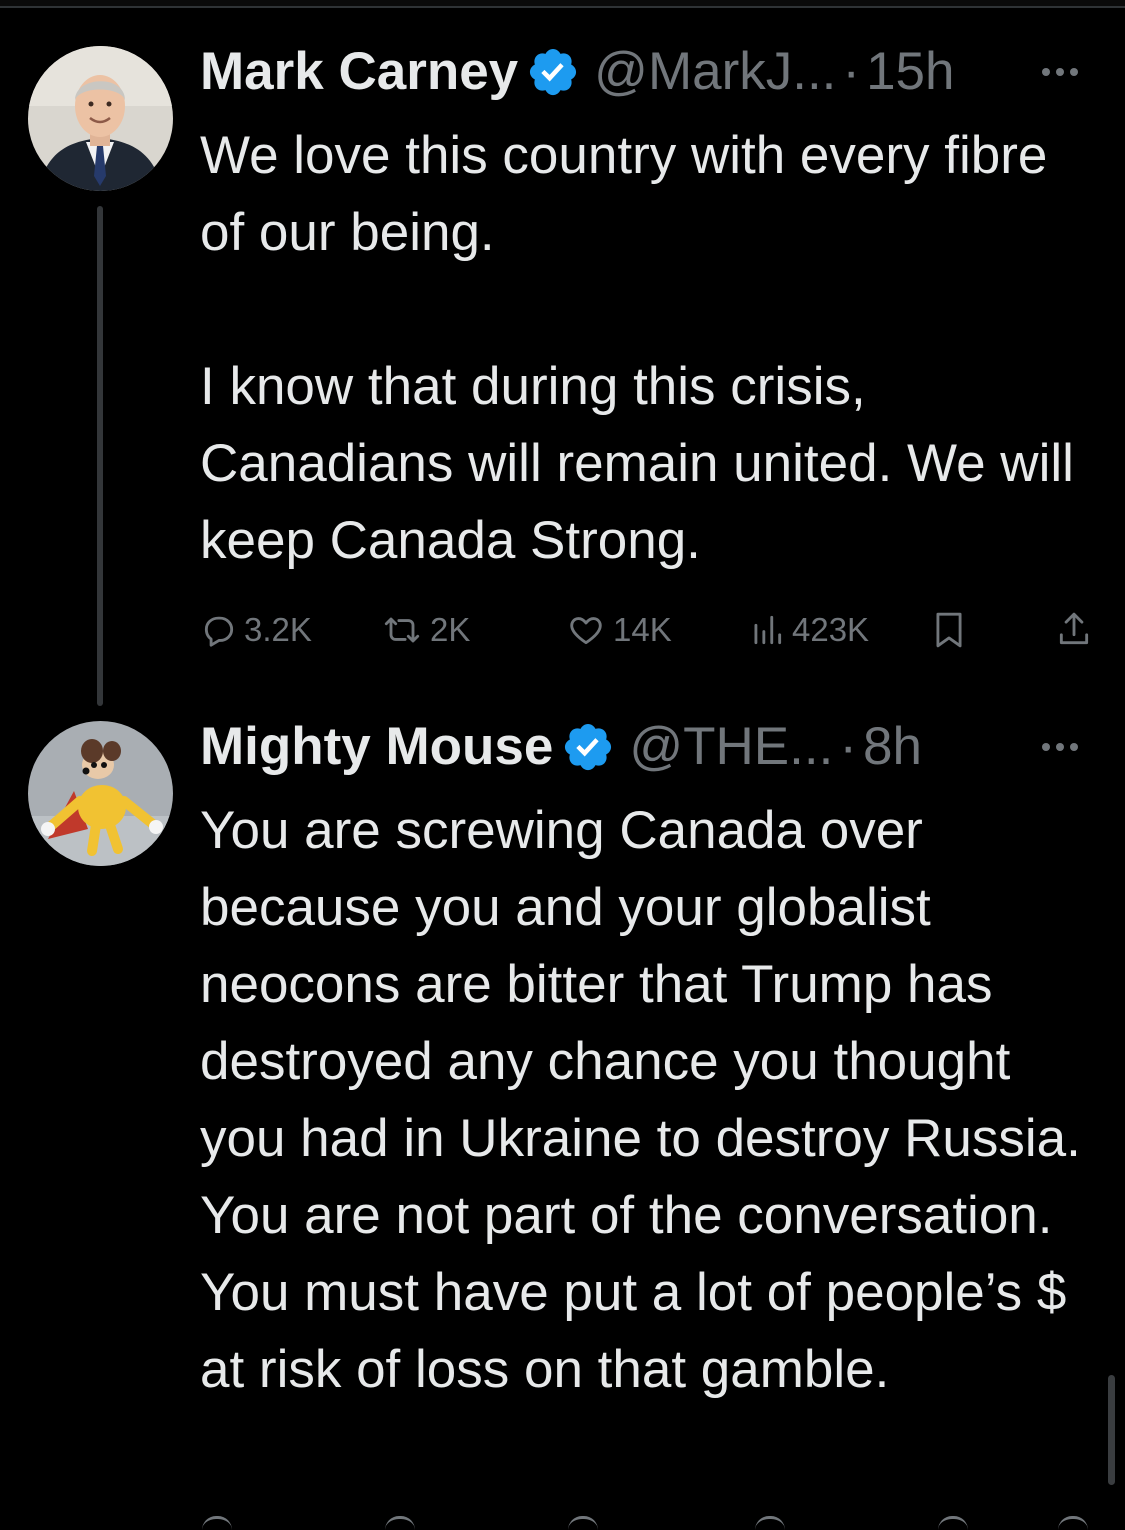 Image resolution: width=1125 pixels, height=1530 pixels. Describe the element at coordinates (1111, 1430) in the screenshot. I see `scrollbar` at that location.